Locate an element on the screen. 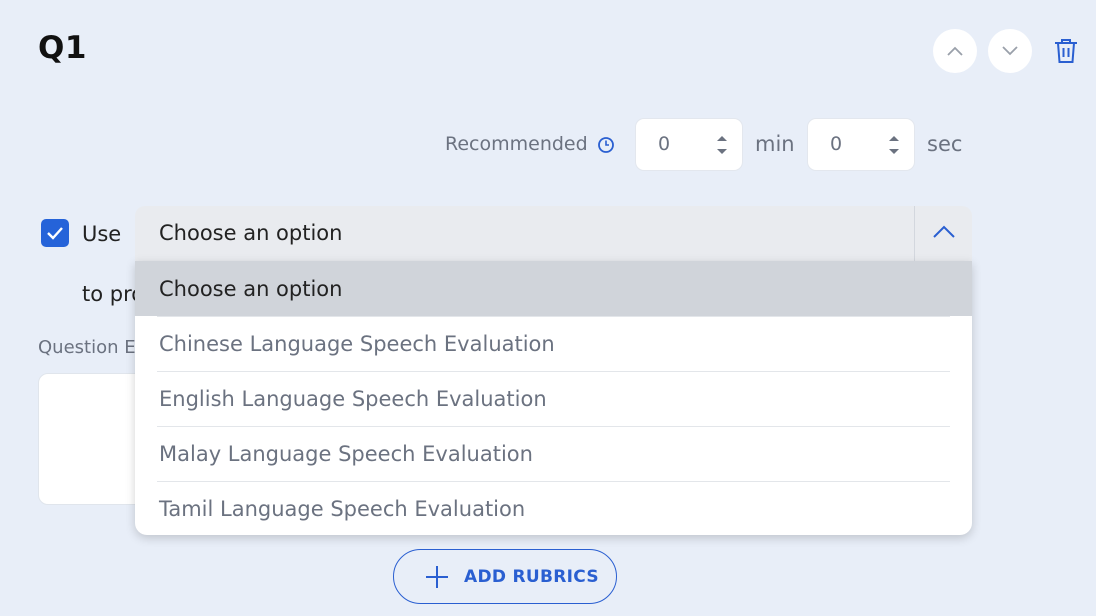  use-checkbox is located at coordinates (55, 233).